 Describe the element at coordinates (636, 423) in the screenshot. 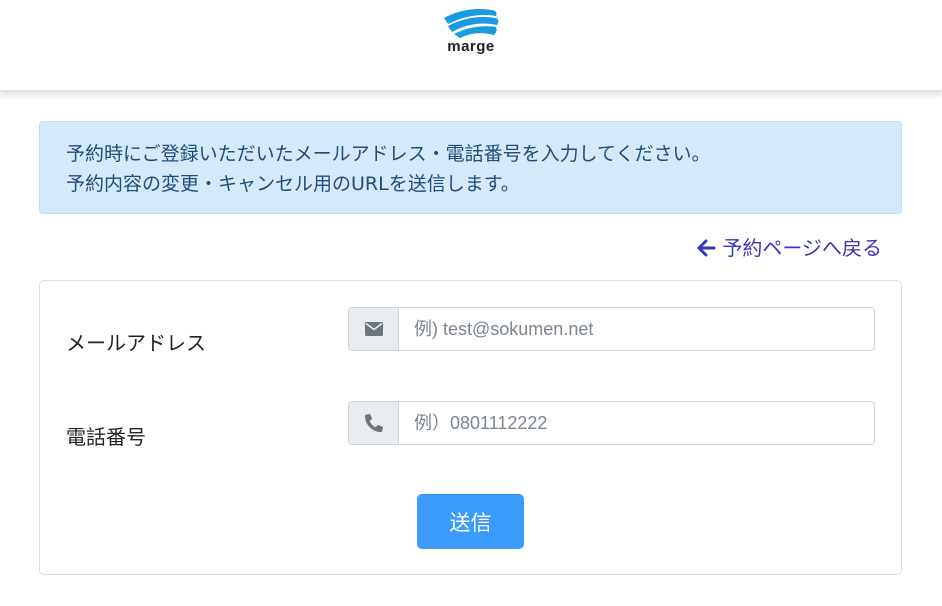

I see `phone-input` at that location.